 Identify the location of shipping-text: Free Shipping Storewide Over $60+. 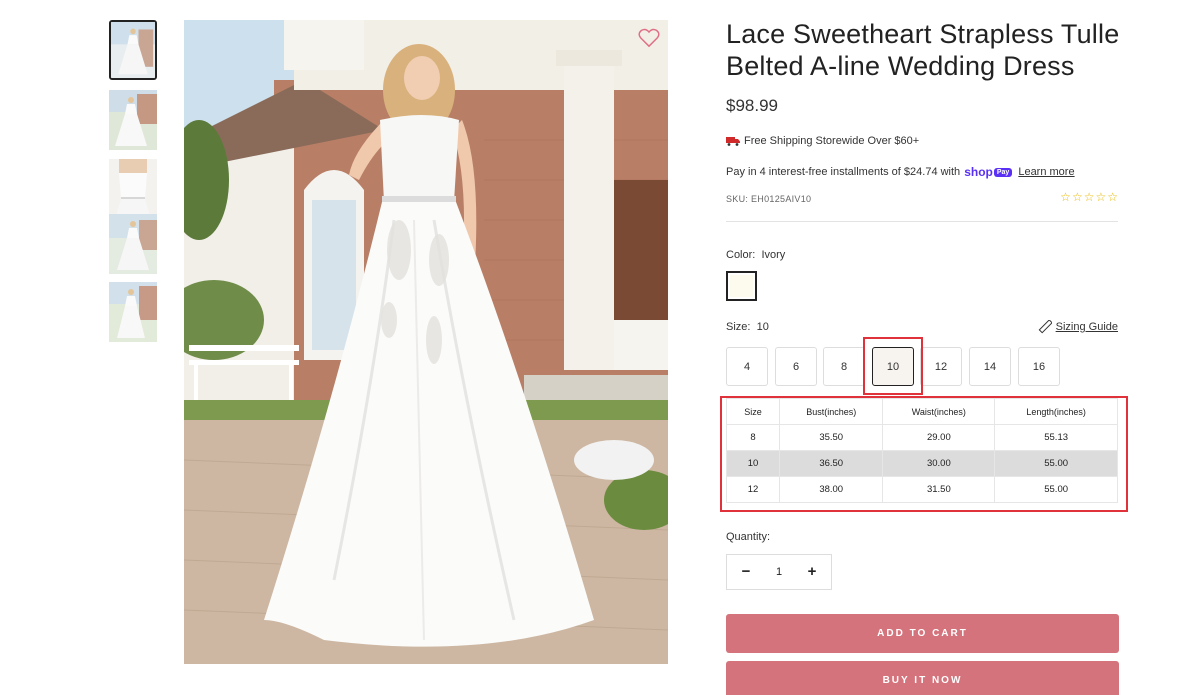
(832, 141).